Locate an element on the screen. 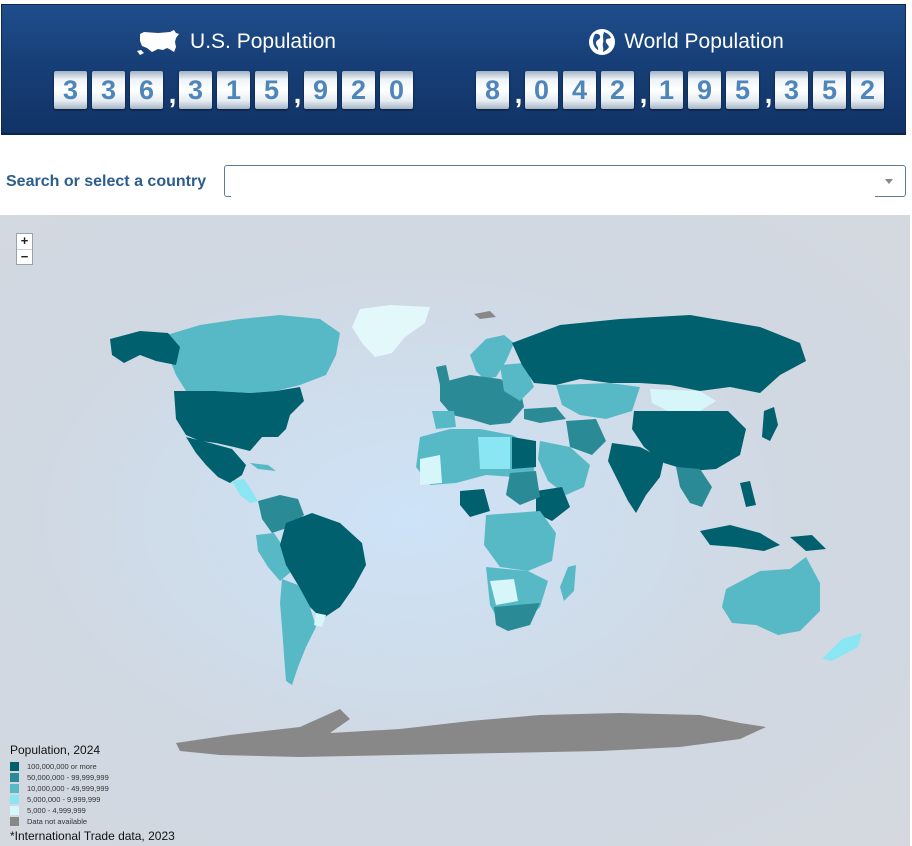  country-antarctica is located at coordinates (471, 733).